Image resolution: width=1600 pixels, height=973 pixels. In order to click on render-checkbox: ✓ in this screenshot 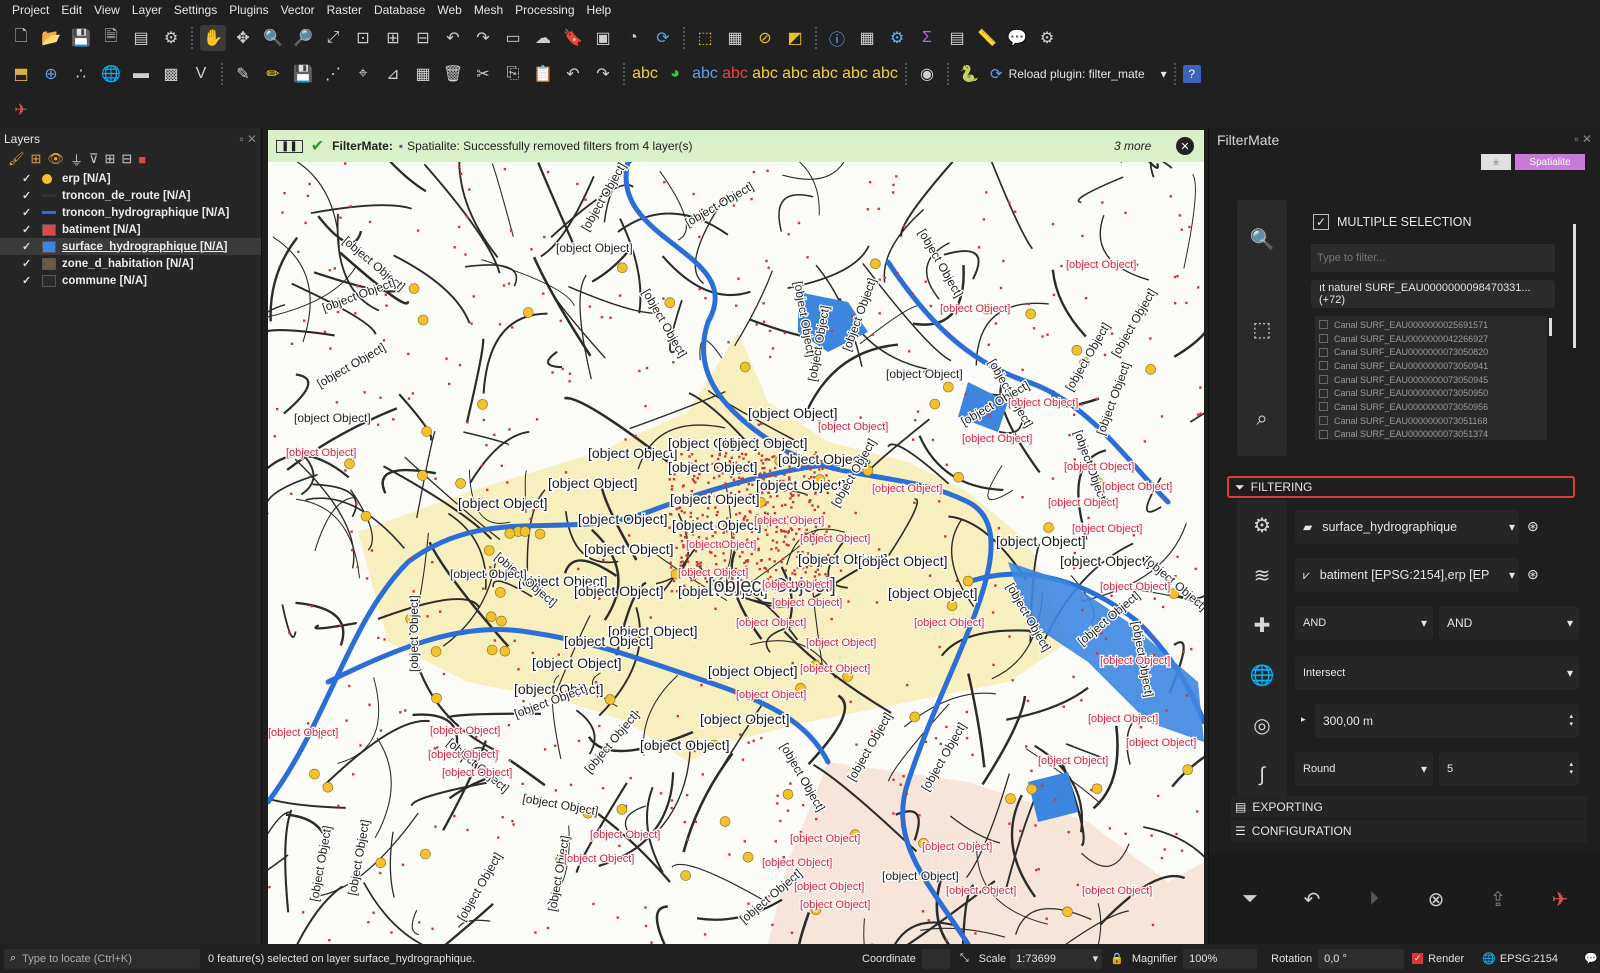, I will do `click(1418, 958)`.